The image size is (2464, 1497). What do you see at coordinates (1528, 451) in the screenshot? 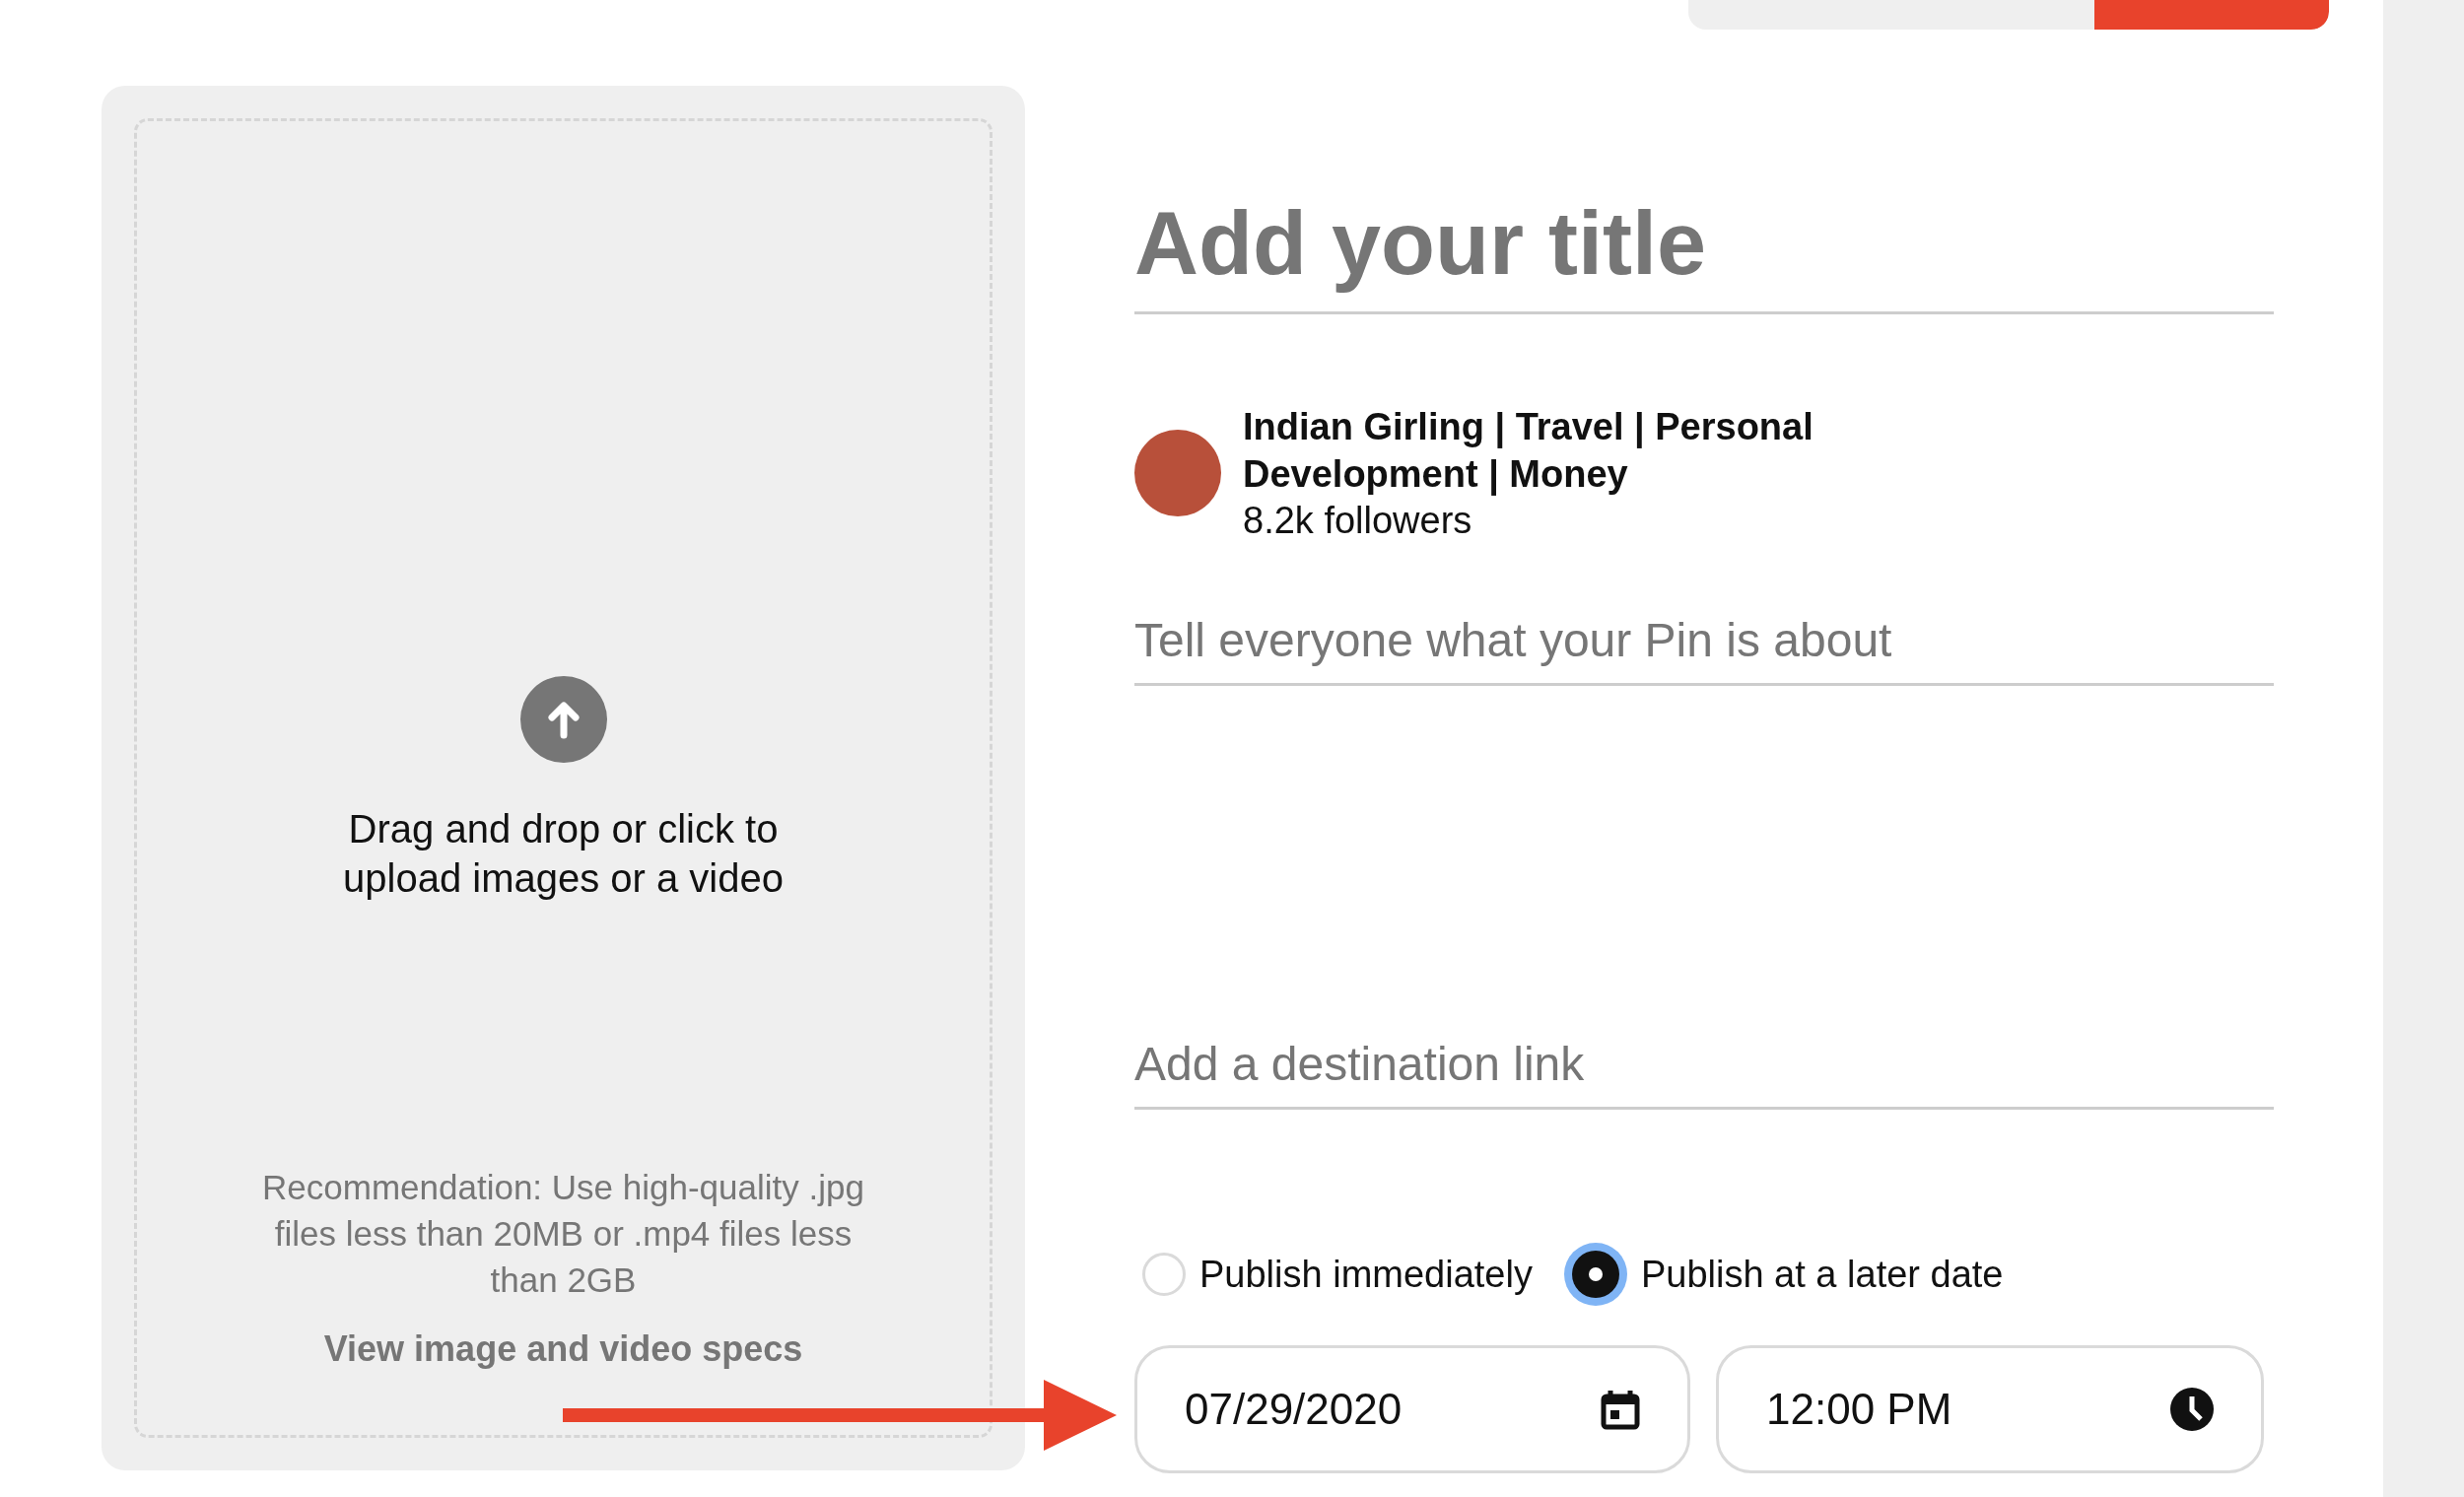
I see `profile-name: Indian Girling | Travel | Personal Development | Money` at bounding box center [1528, 451].